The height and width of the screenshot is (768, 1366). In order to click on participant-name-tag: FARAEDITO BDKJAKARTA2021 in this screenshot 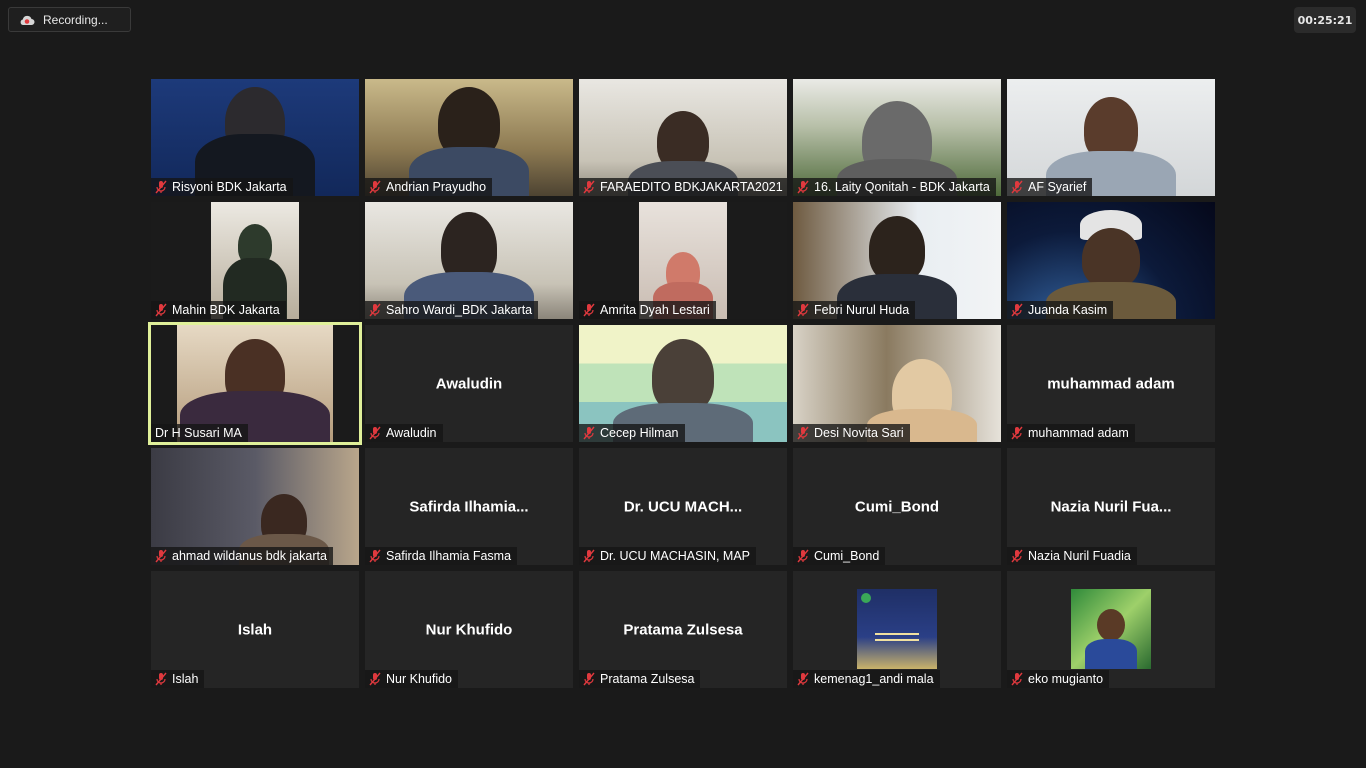, I will do `click(683, 187)`.